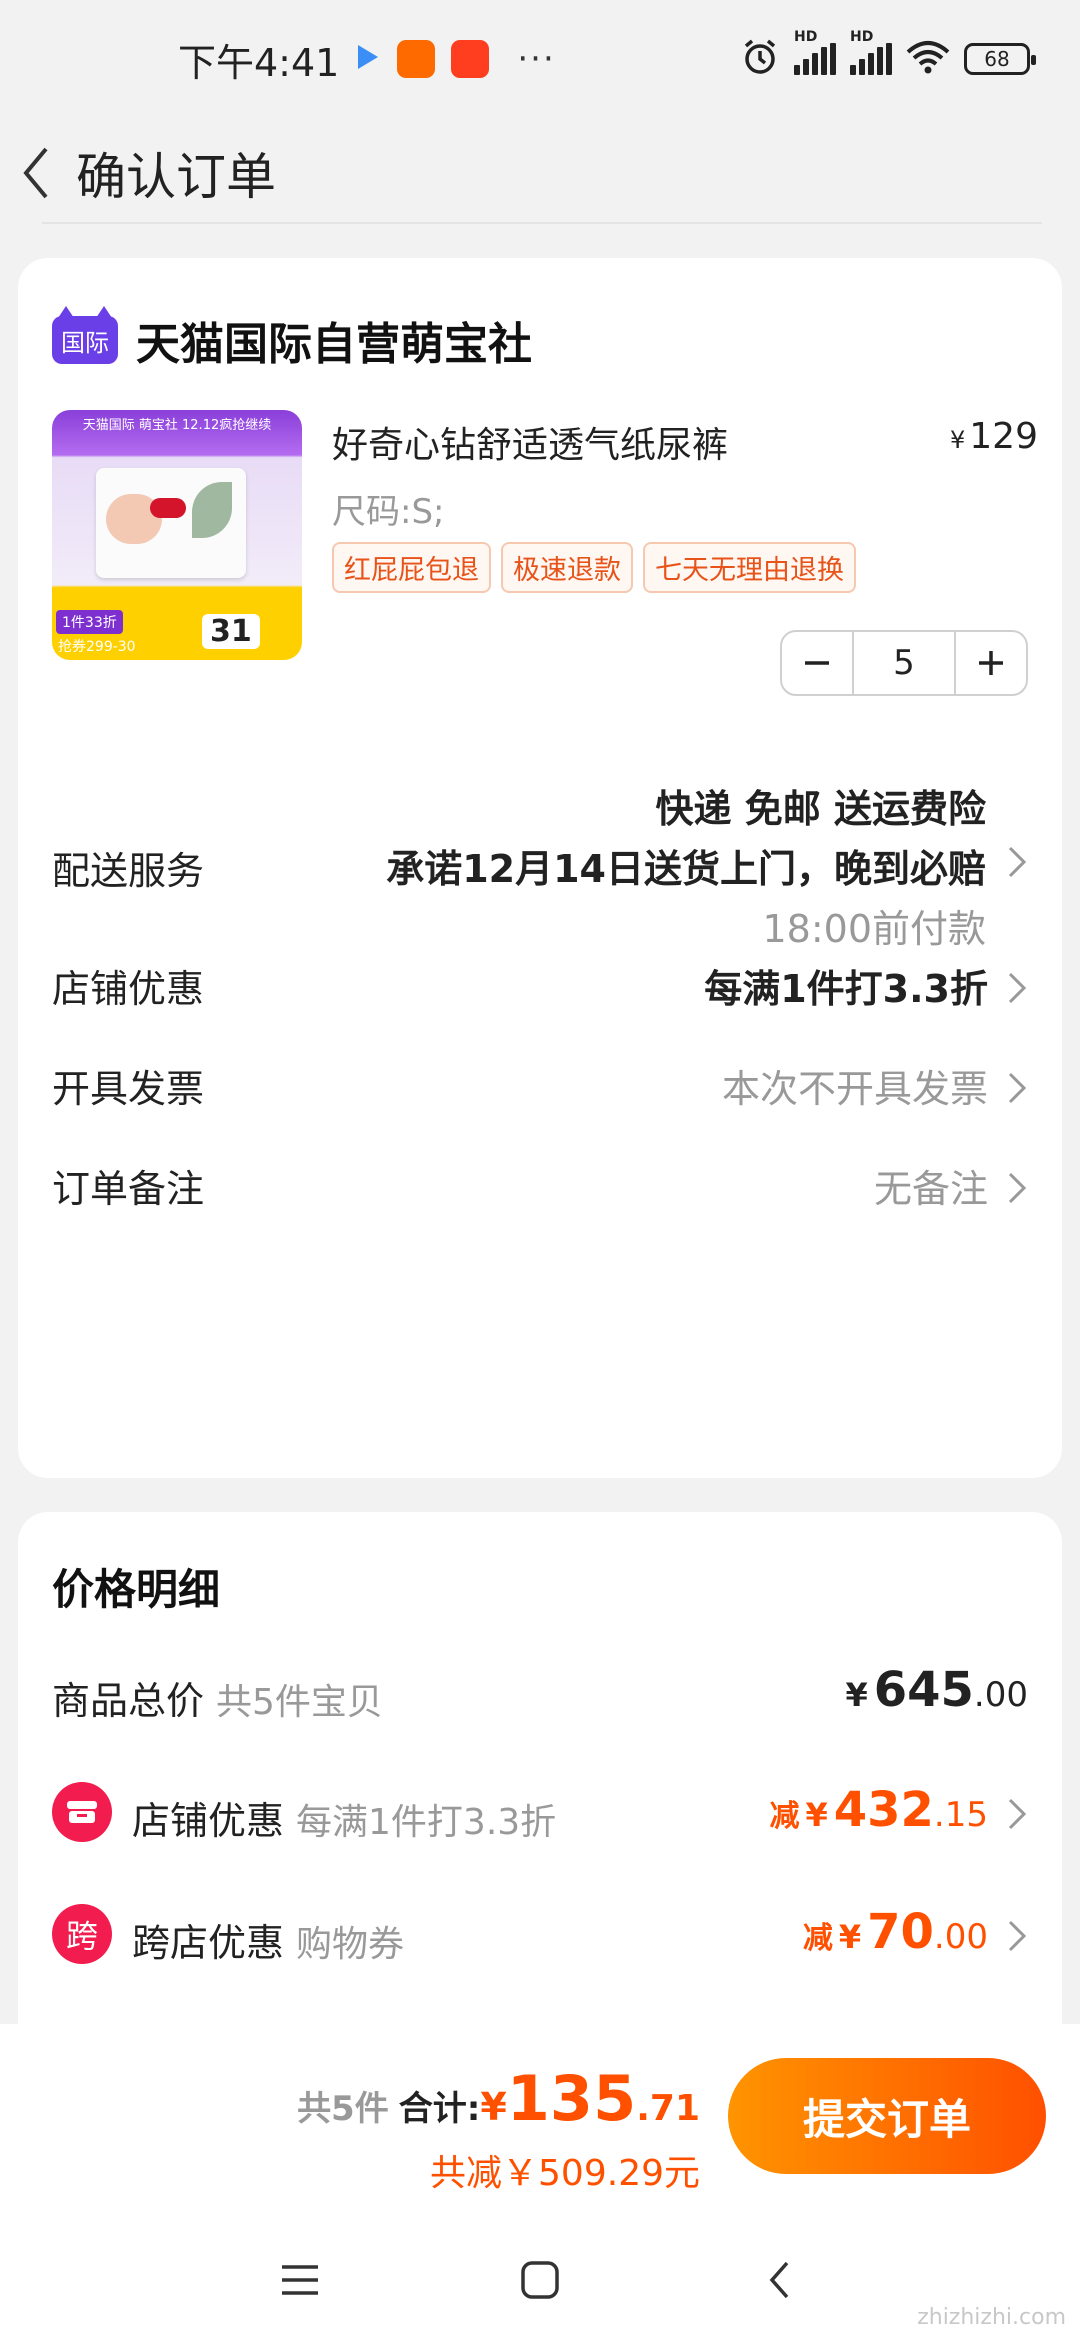 This screenshot has width=1080, height=2340. I want to click on signal-1-icon: HD, so click(815, 52).